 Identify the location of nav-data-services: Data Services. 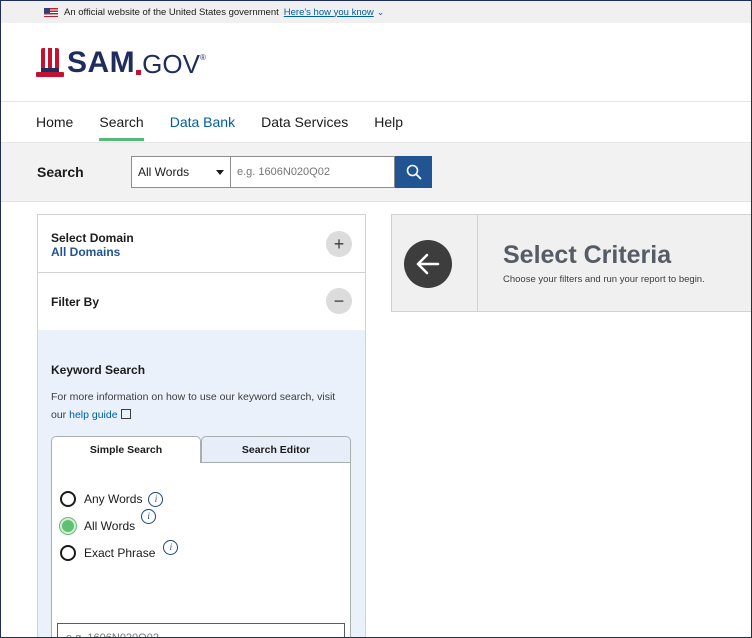
(304, 122).